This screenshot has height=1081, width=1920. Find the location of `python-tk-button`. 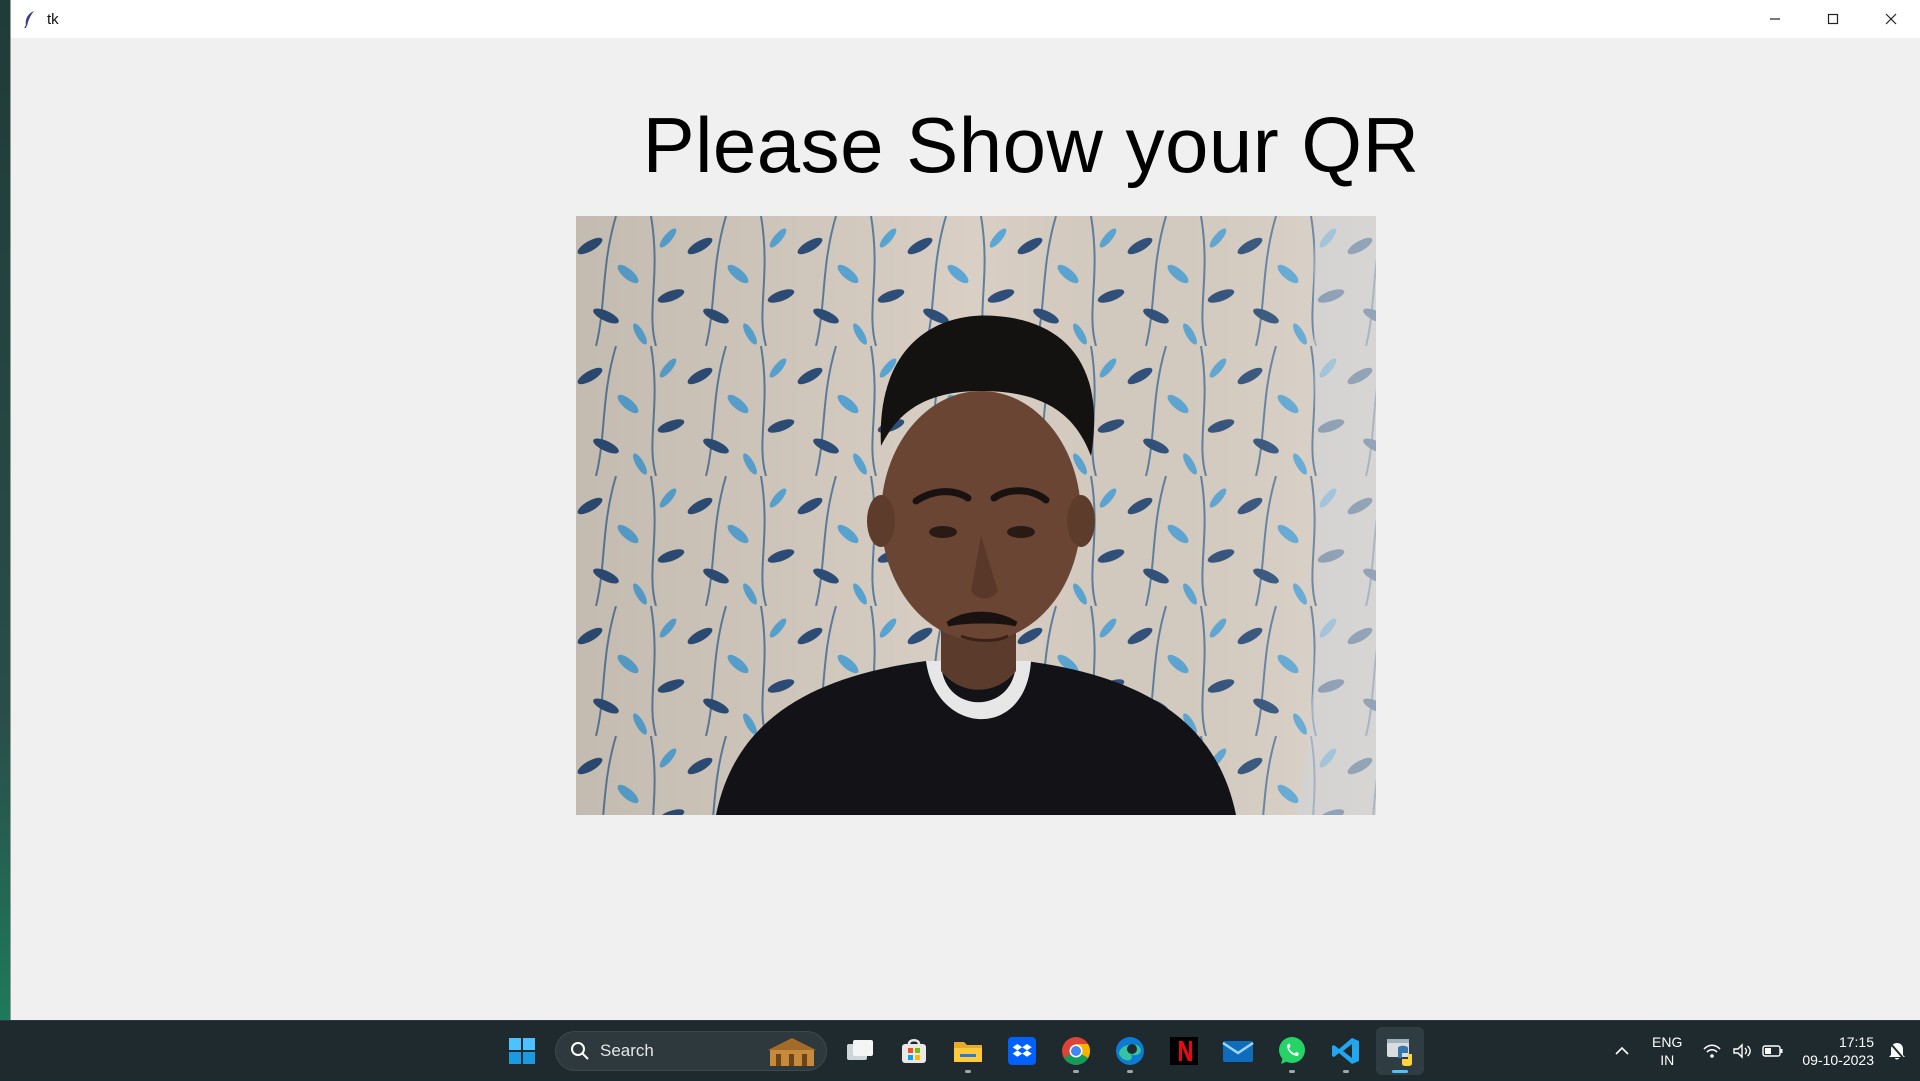

python-tk-button is located at coordinates (1400, 1051).